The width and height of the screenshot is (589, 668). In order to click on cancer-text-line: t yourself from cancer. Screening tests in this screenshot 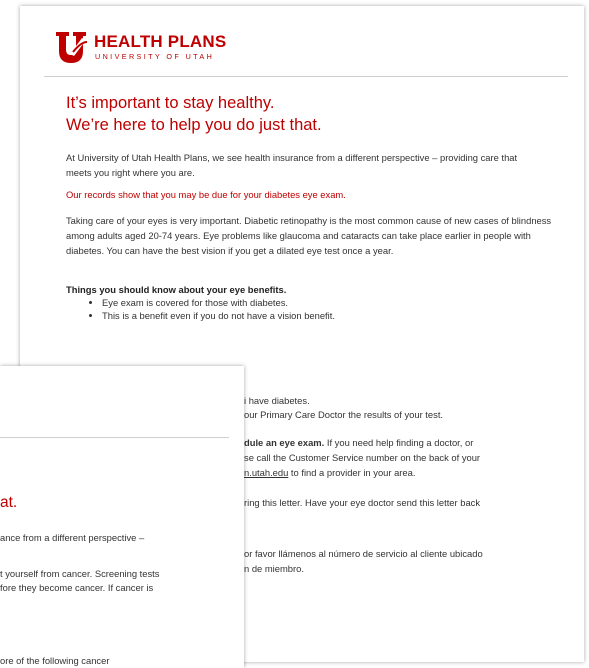, I will do `click(80, 573)`.